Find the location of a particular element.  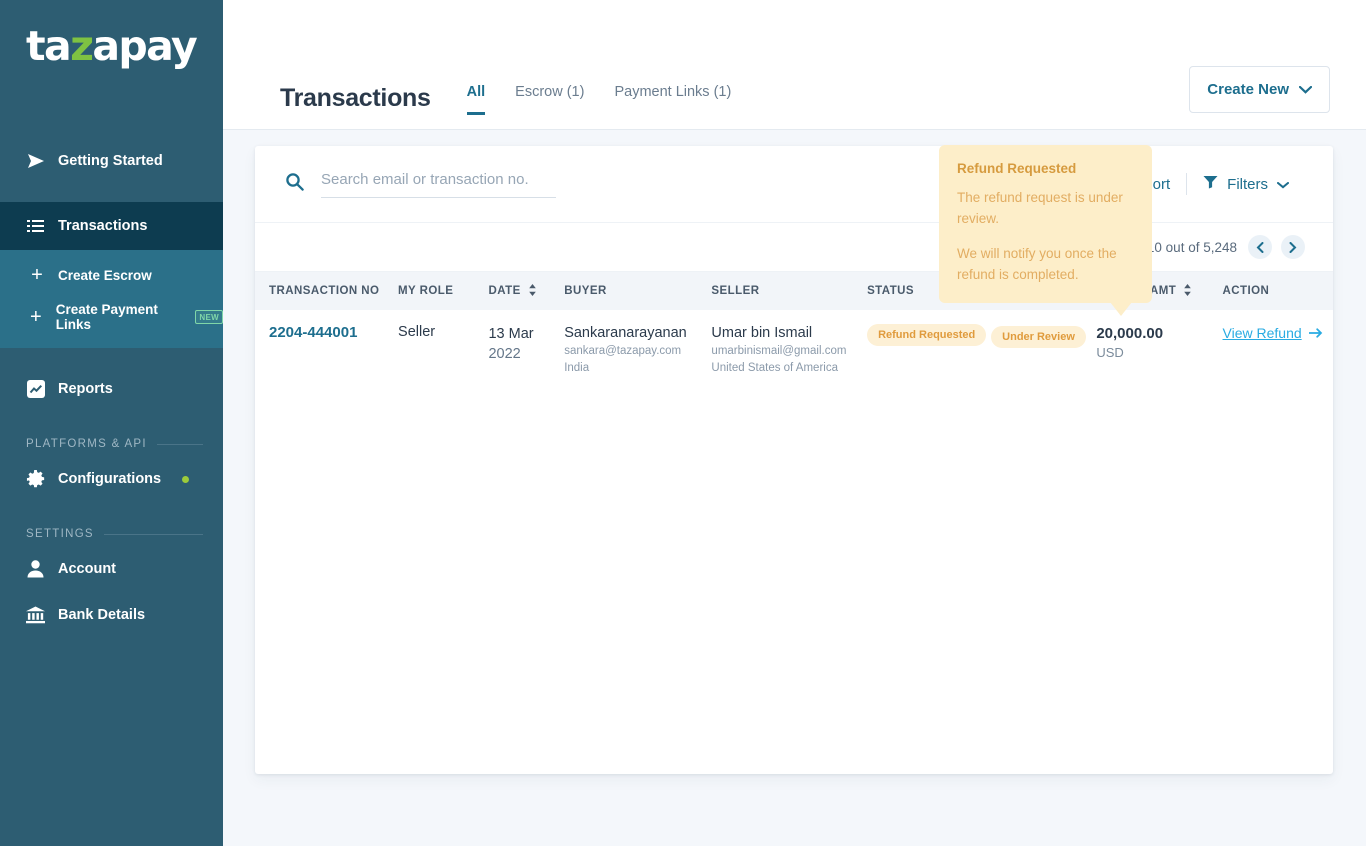

buyer-name: Sankaranarayanan is located at coordinates (625, 333).